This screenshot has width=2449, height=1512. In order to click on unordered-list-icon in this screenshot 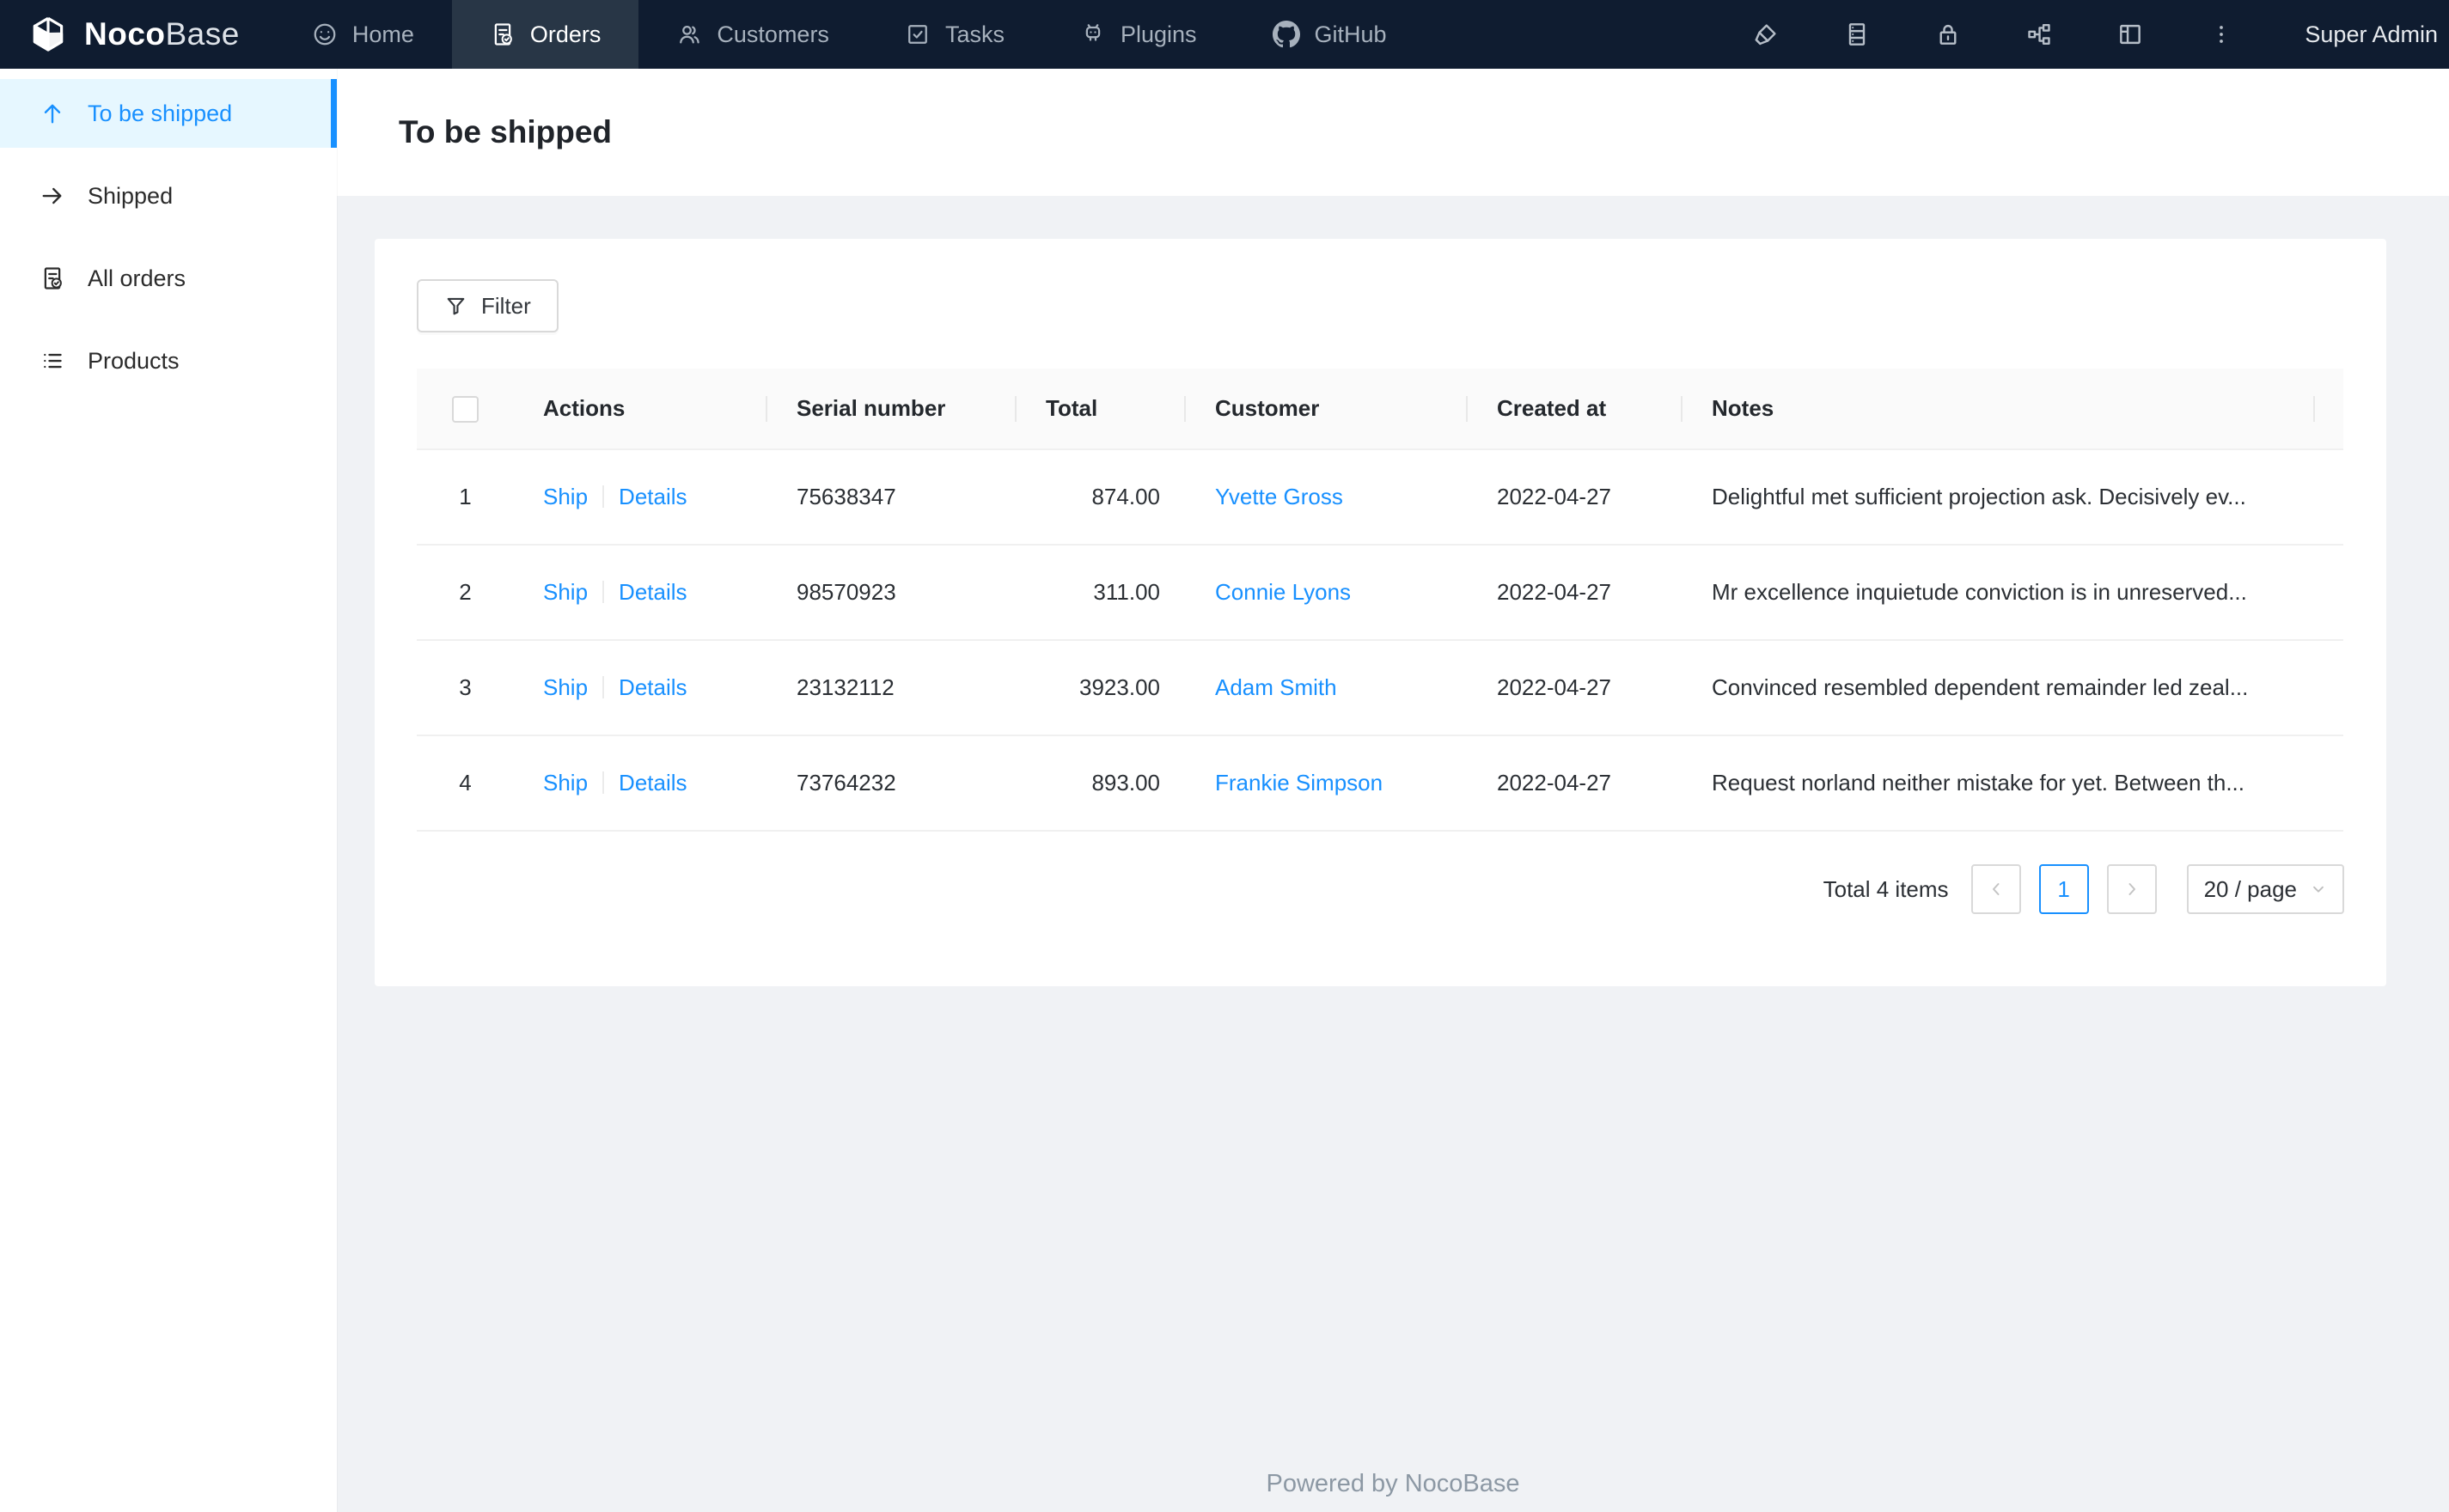, I will do `click(52, 361)`.